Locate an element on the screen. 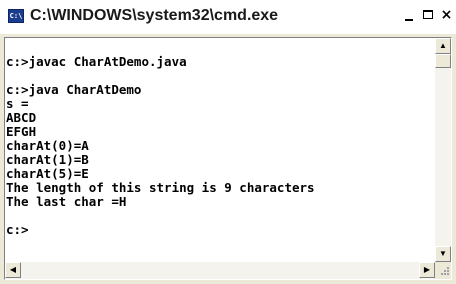 Image resolution: width=456 pixels, height=284 pixels. console-line: EFGH is located at coordinates (21, 131).